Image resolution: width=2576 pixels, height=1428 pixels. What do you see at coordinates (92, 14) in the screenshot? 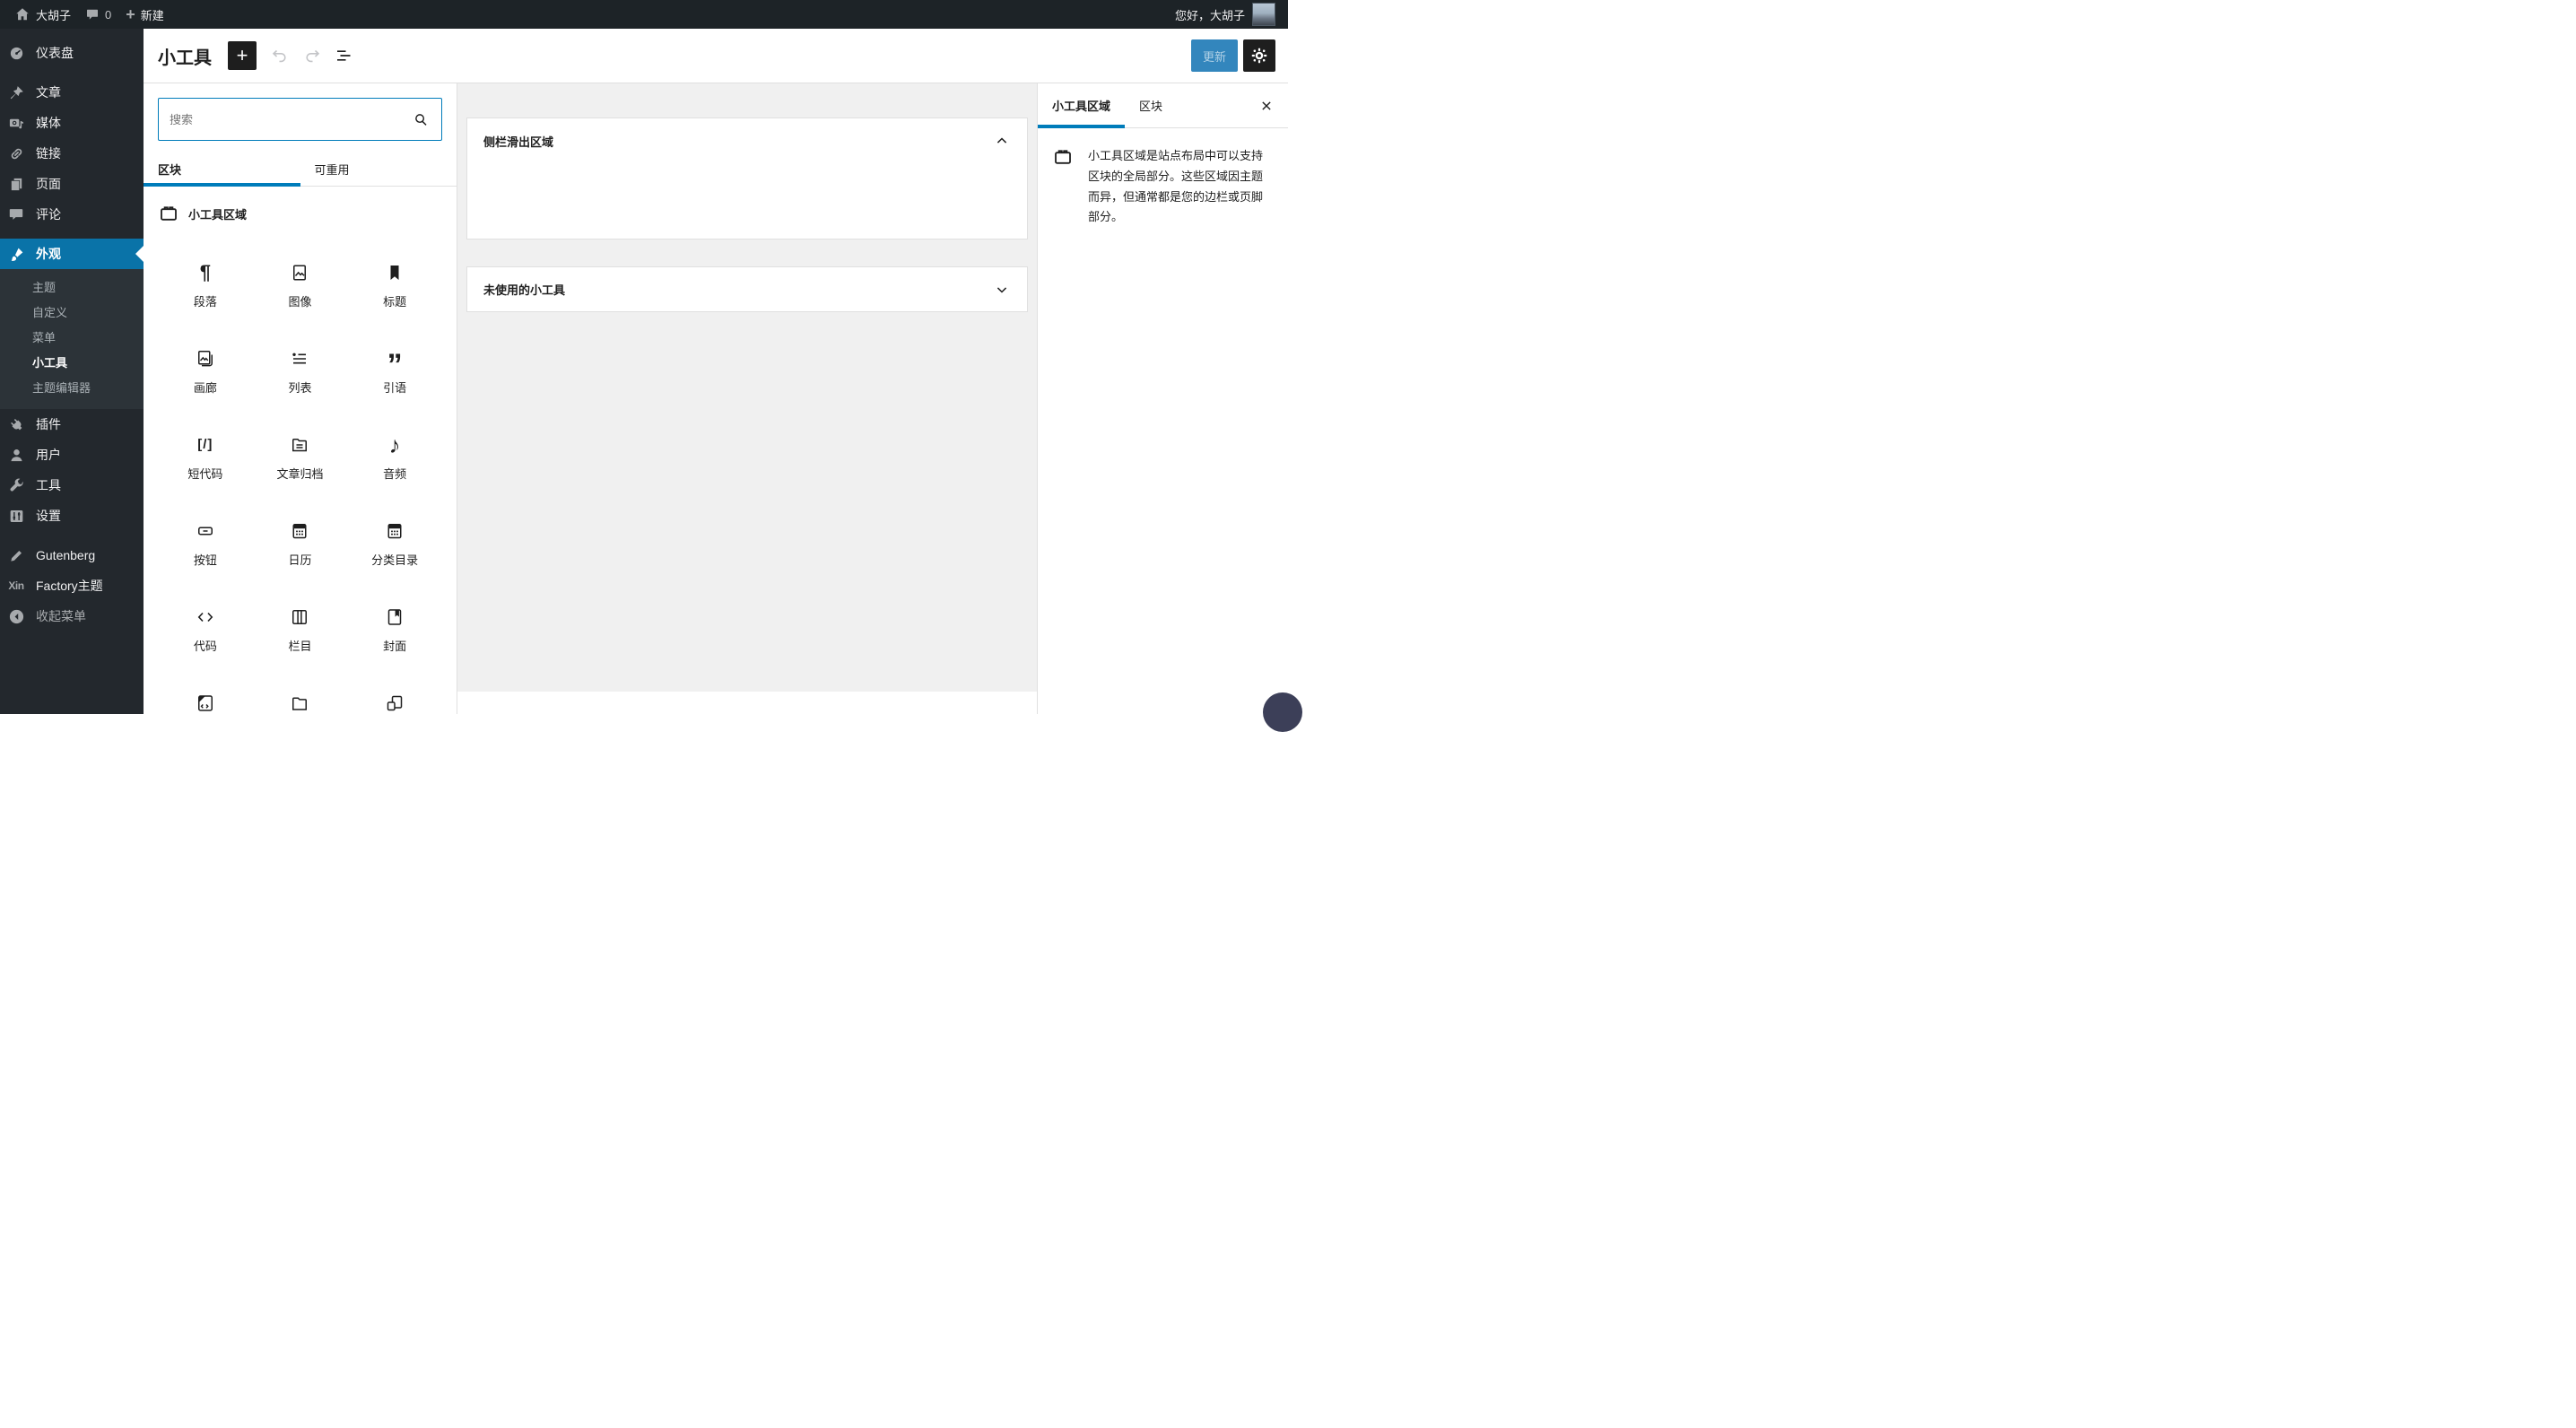
I see `comment-bubble-icon` at bounding box center [92, 14].